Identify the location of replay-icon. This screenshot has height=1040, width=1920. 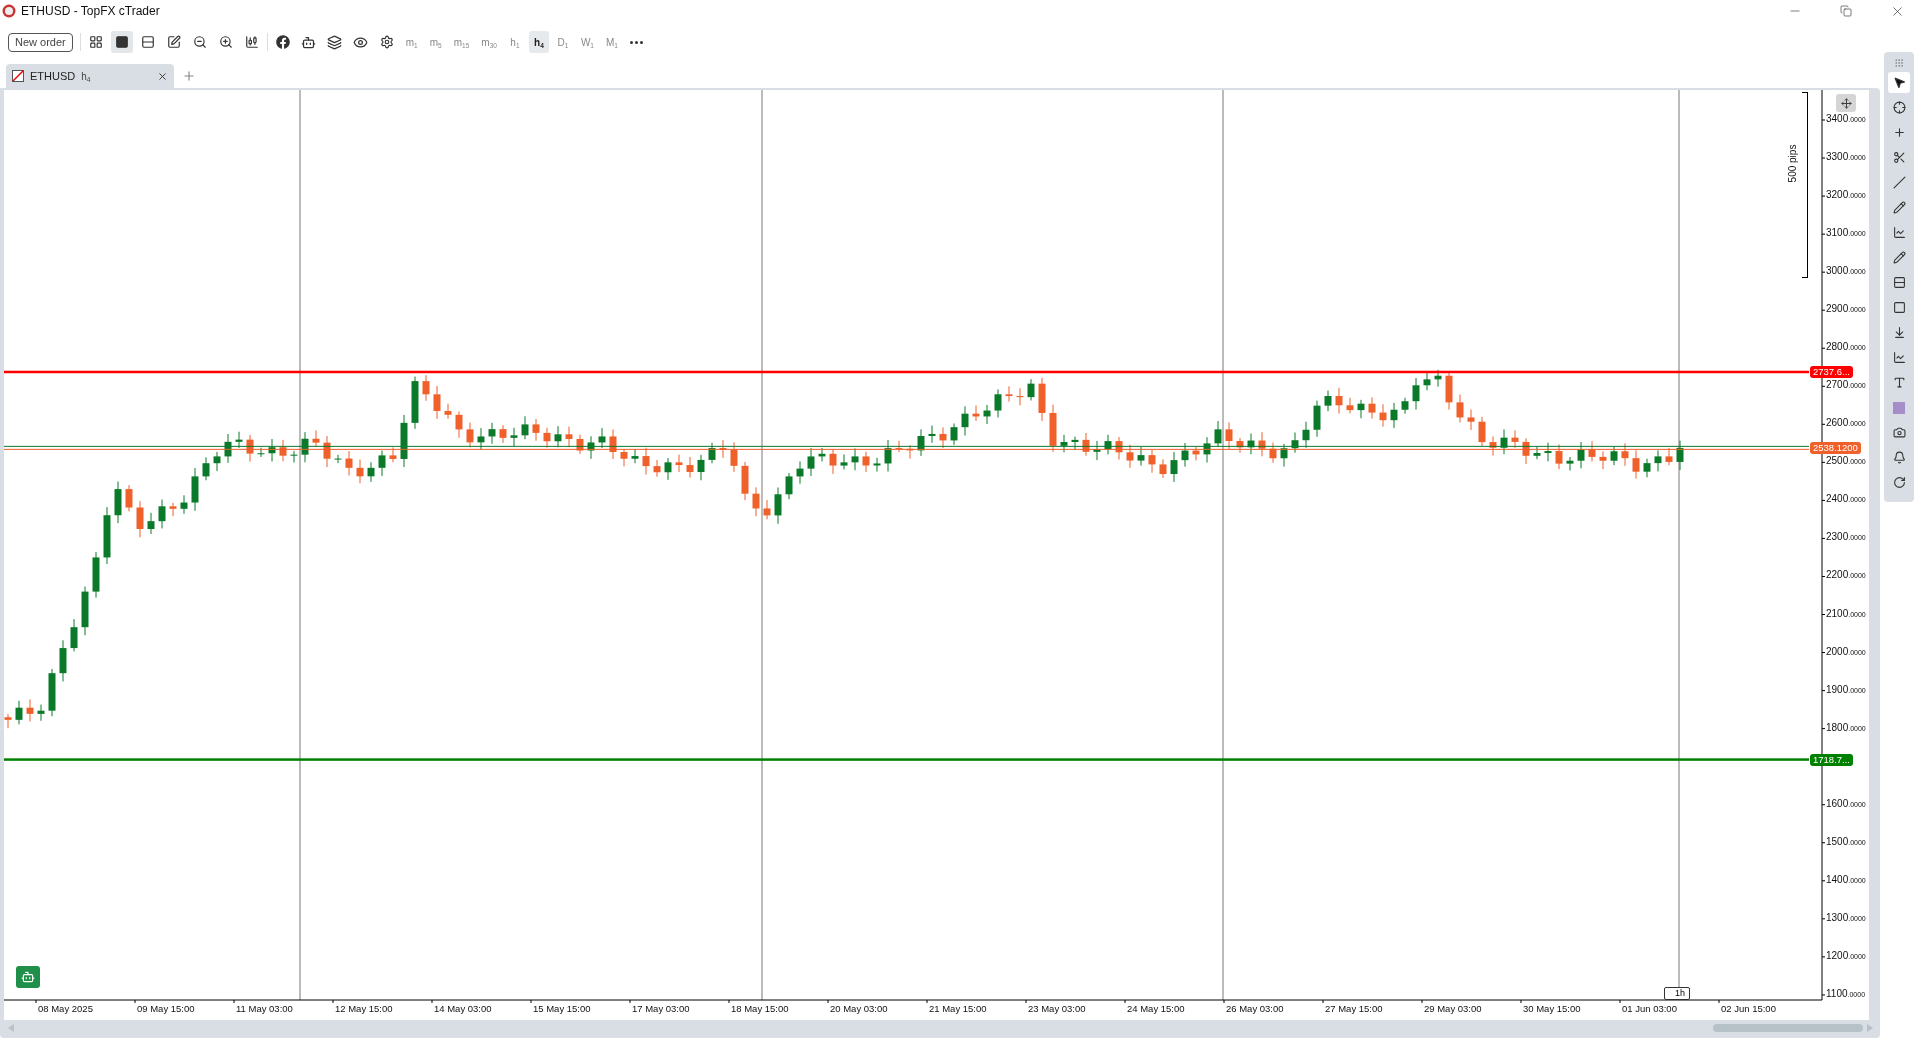
(1899, 482).